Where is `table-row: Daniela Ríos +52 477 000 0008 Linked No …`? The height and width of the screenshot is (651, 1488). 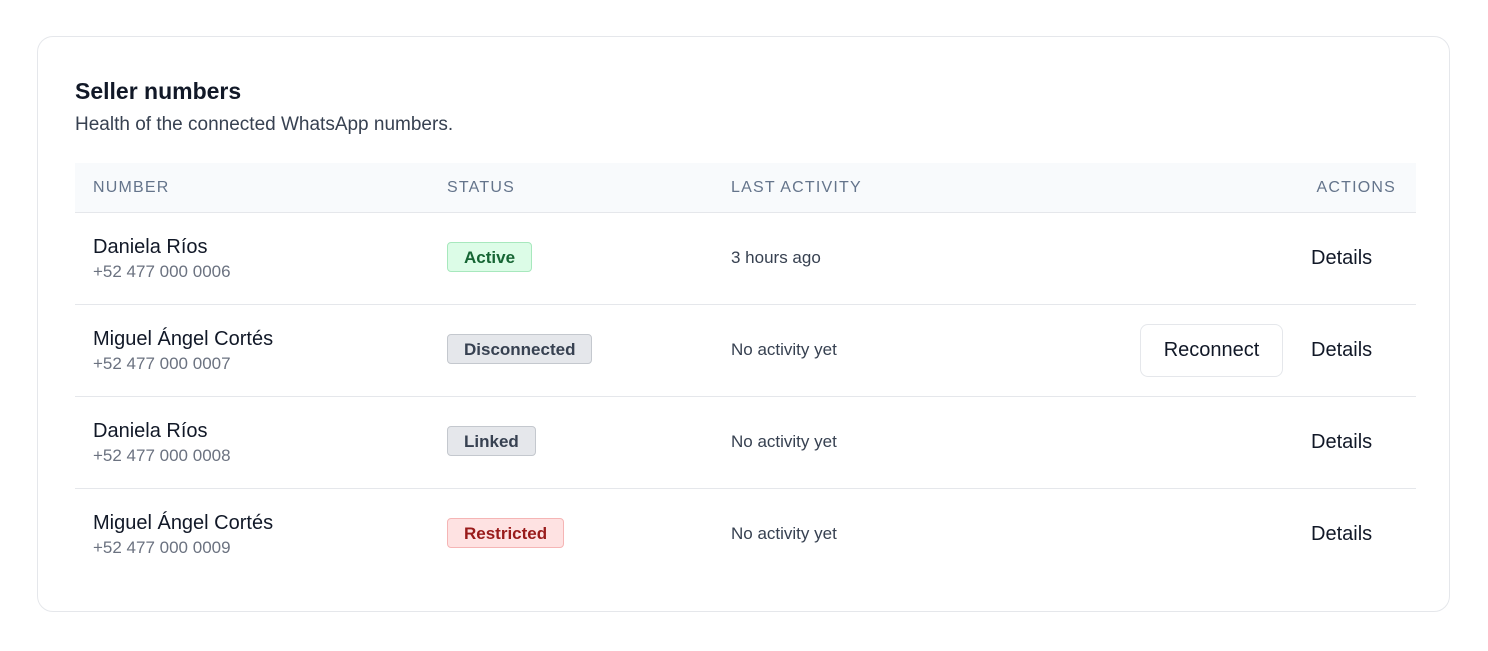
table-row: Daniela Ríos +52 477 000 0008 Linked No … is located at coordinates (745, 443).